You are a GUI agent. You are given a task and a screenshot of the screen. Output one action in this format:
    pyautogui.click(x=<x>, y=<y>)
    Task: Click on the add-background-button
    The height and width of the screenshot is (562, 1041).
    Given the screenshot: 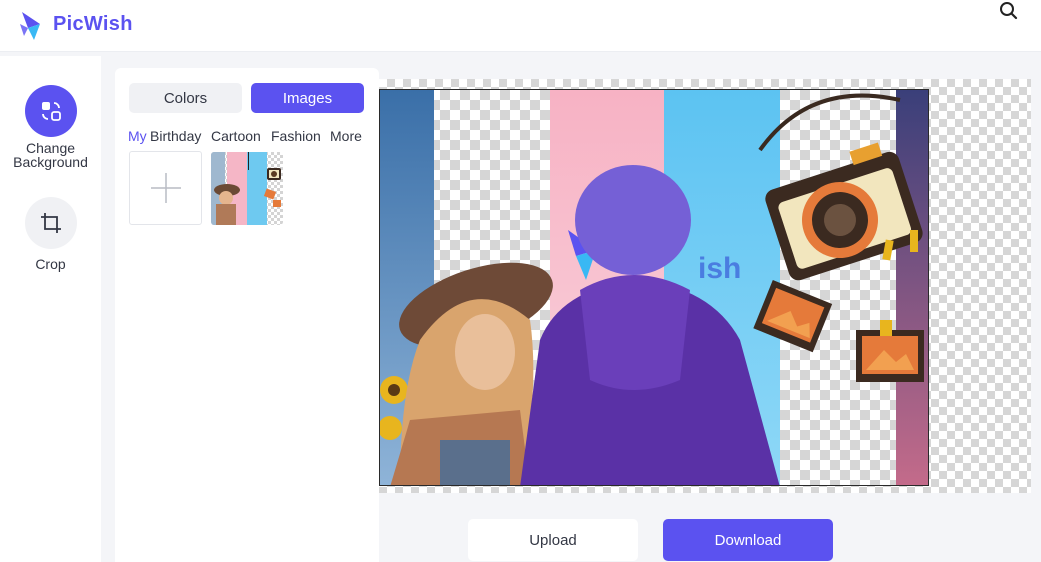 What is the action you would take?
    pyautogui.click(x=165, y=188)
    